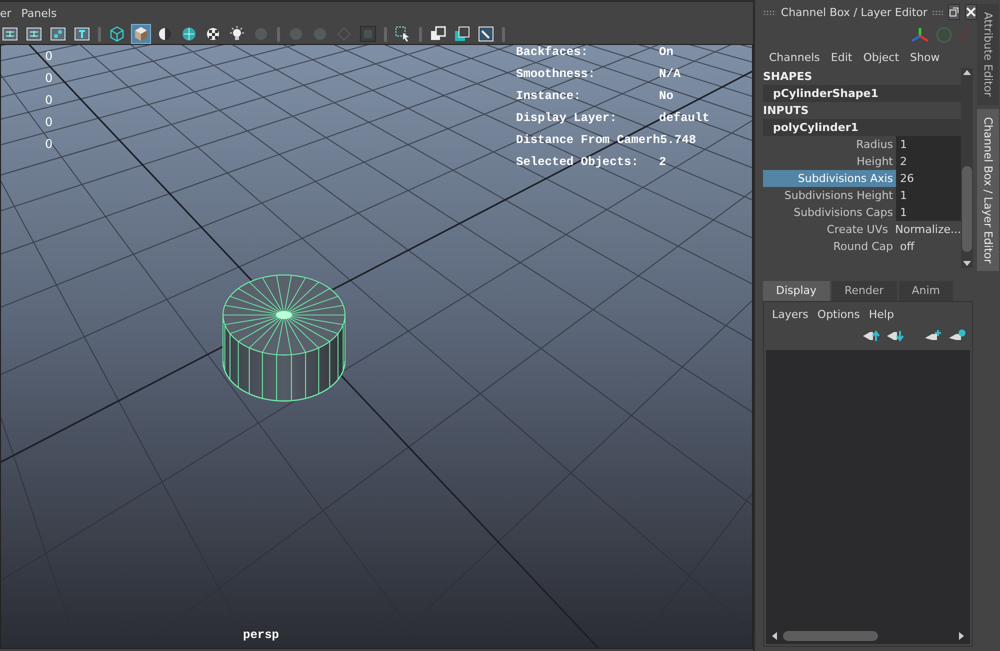 This screenshot has width=1000, height=651. Describe the element at coordinates (606, 140) in the screenshot. I see `hud-label: Distance From Camerh5.748` at that location.